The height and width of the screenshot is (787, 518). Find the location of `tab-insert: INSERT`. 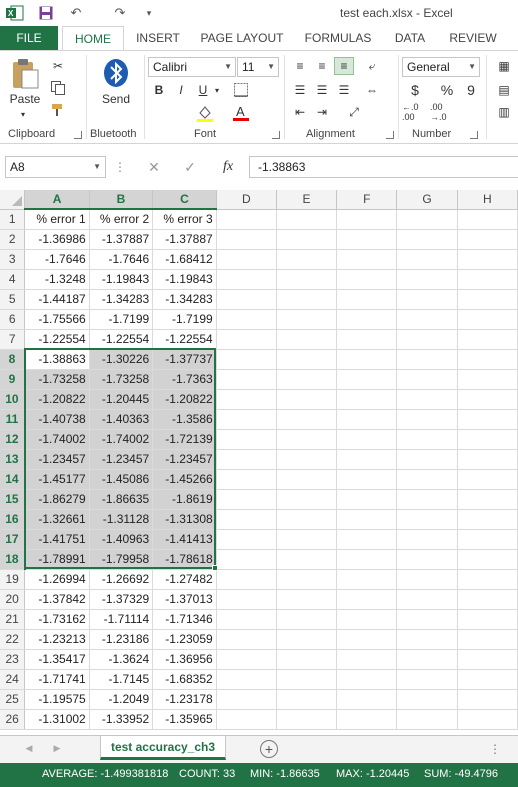

tab-insert: INSERT is located at coordinates (158, 38).